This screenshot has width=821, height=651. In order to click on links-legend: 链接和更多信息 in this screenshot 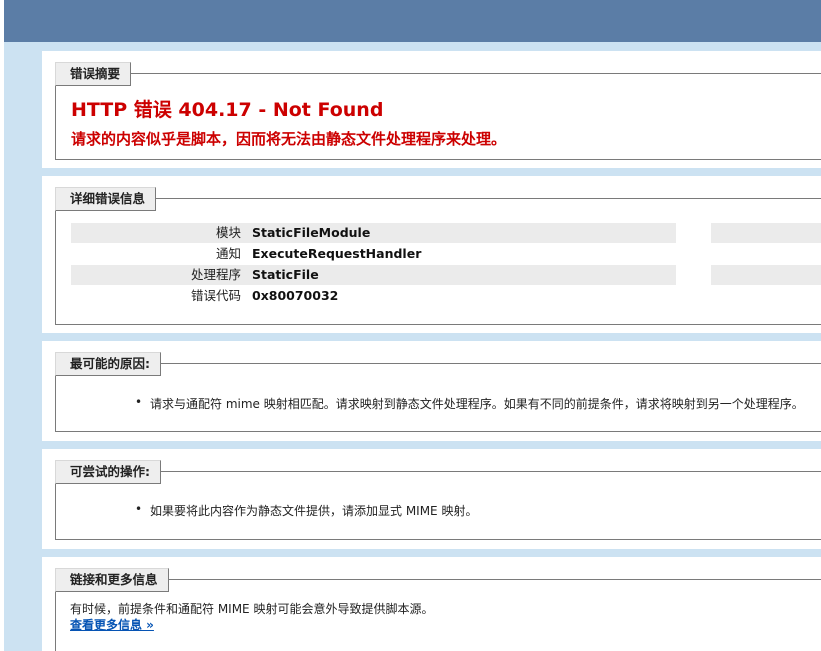, I will do `click(112, 580)`.